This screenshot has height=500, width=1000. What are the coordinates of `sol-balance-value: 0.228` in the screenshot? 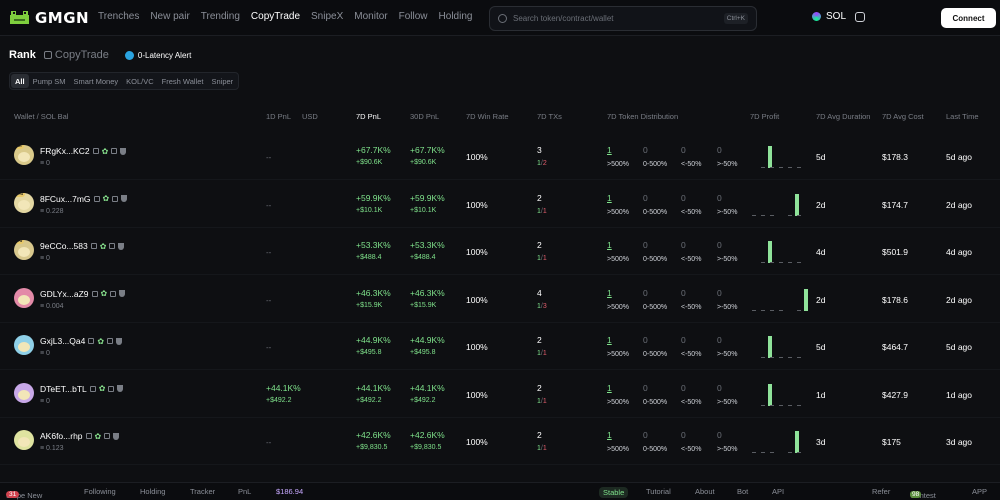 It's located at (55, 211).